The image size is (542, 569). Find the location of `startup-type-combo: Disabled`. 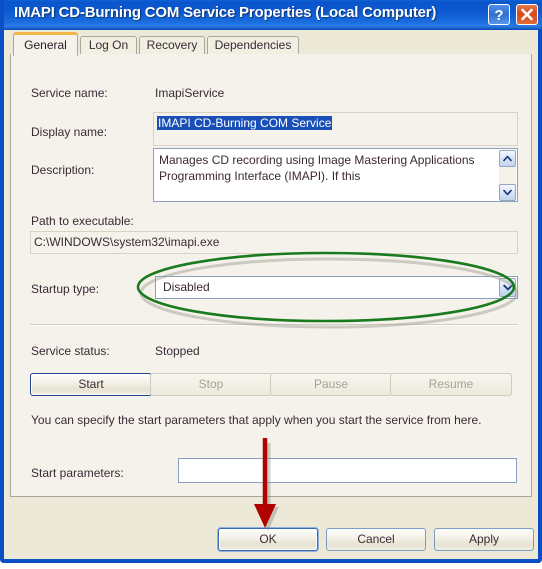

startup-type-combo: Disabled is located at coordinates (336, 287).